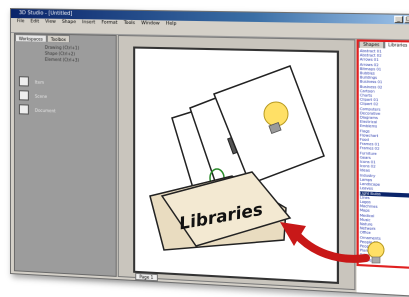 The width and height of the screenshot is (409, 297). Describe the element at coordinates (23, 81) in the screenshot. I see `item-icon` at that location.